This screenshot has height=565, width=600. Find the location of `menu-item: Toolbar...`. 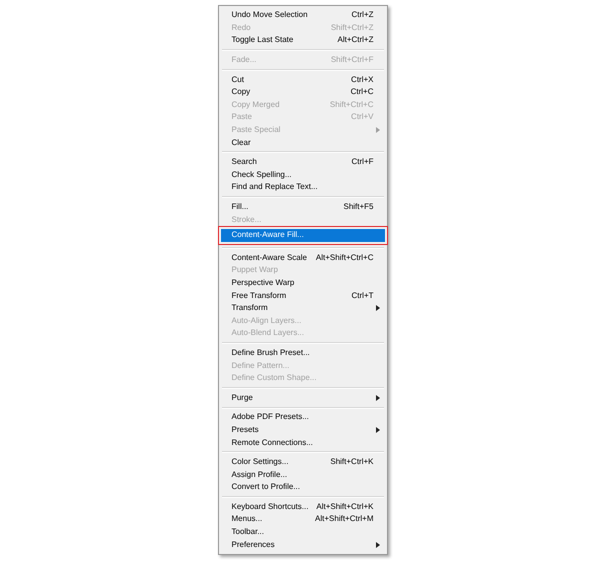

menu-item: Toolbar... is located at coordinates (302, 532).